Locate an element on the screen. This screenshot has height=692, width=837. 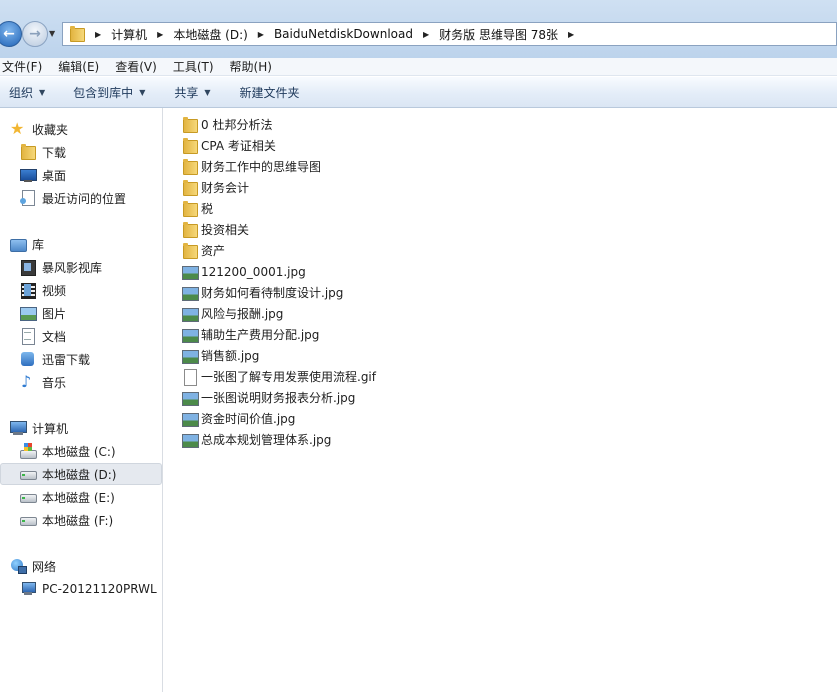
nav-item-videos: 视频 is located at coordinates (90, 290).